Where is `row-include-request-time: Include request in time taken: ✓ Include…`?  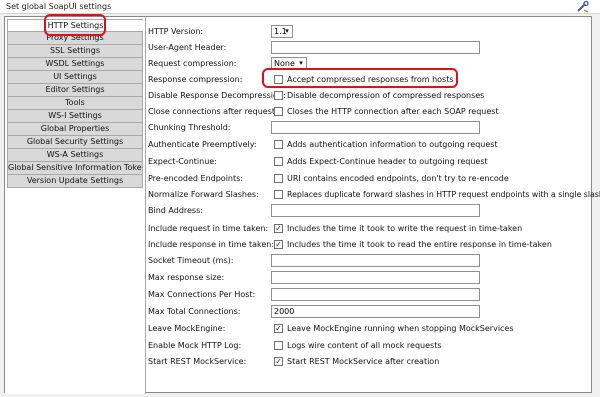
row-include-request-time: Include request in time taken: ✓ Include… is located at coordinates (368, 228).